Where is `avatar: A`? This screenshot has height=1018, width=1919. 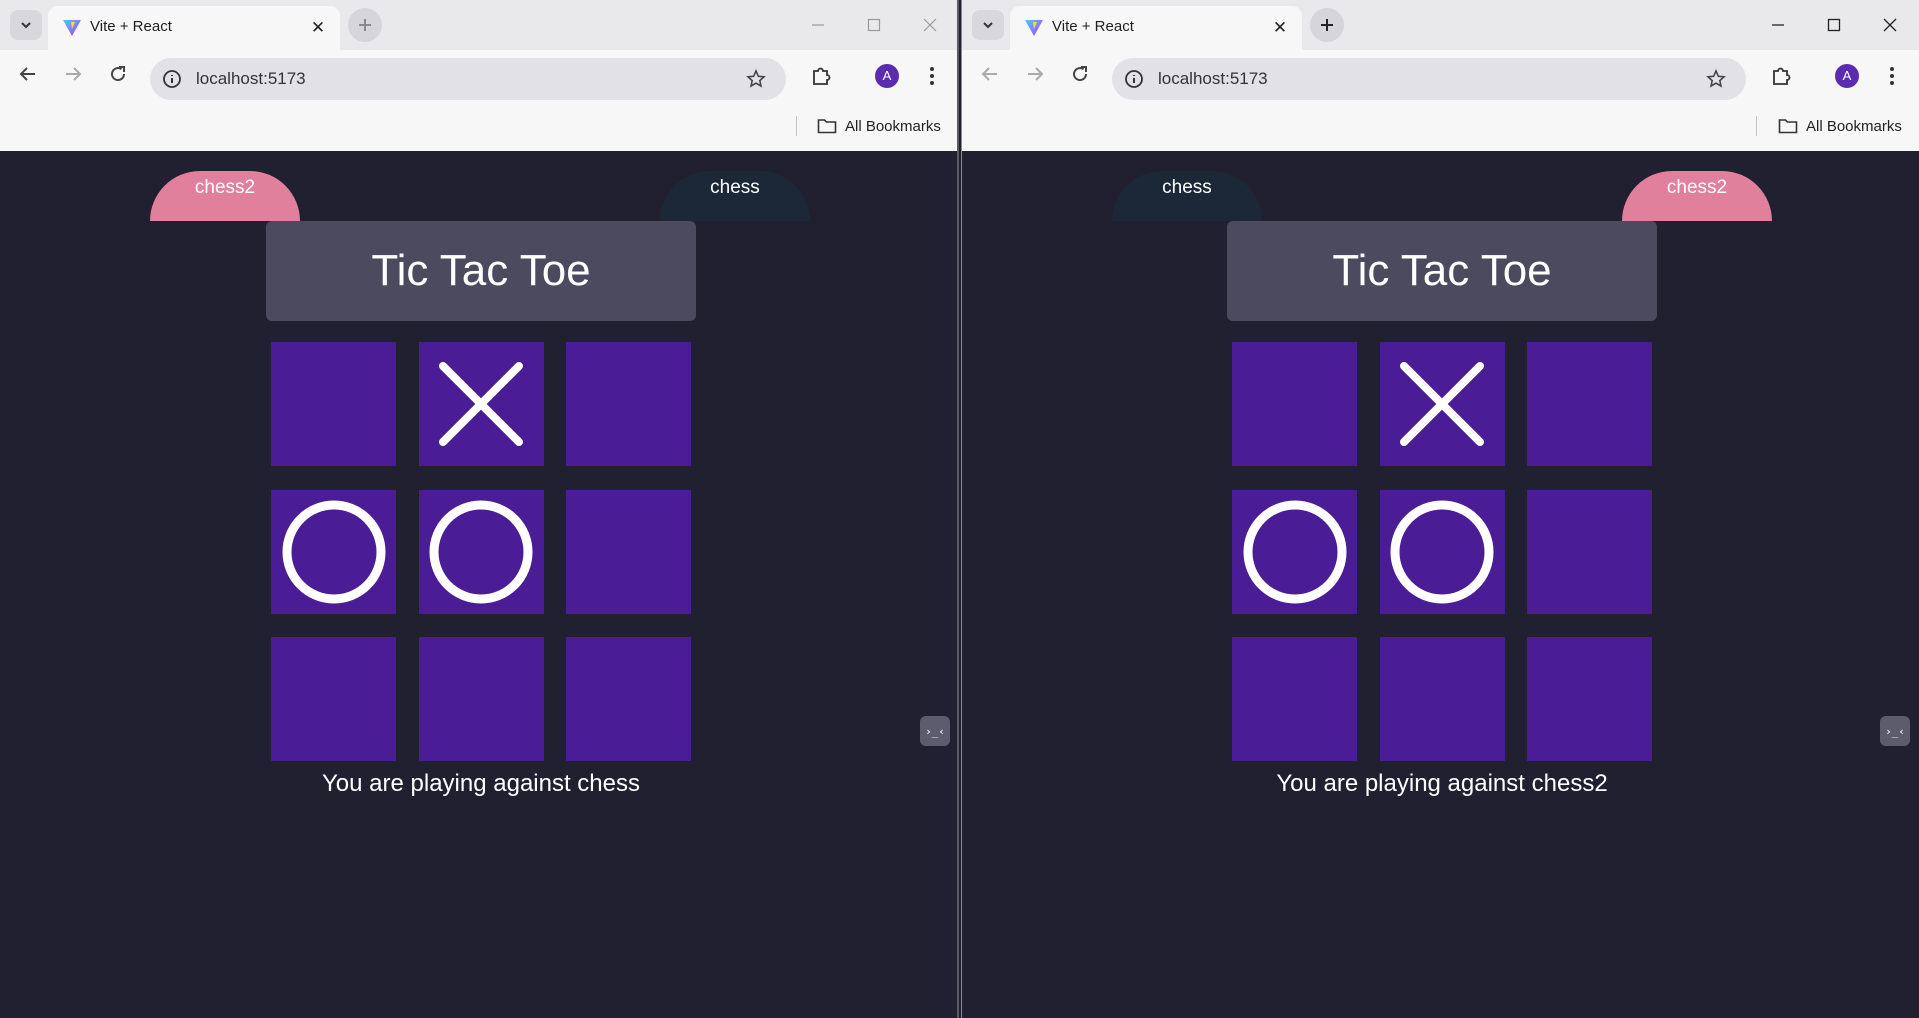 avatar: A is located at coordinates (887, 76).